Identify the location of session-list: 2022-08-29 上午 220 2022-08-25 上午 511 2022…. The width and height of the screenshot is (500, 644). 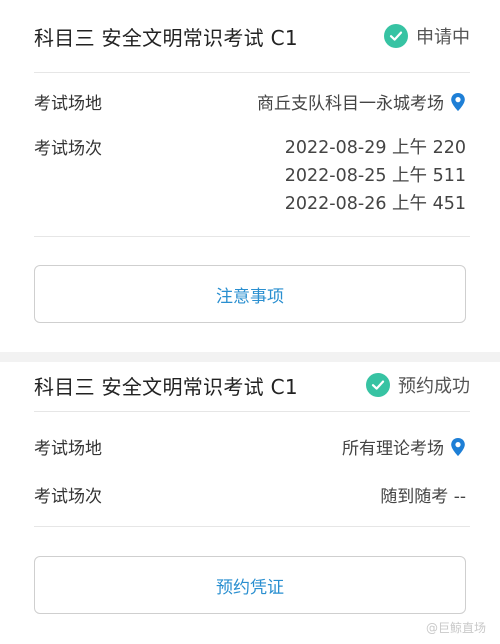
(375, 176).